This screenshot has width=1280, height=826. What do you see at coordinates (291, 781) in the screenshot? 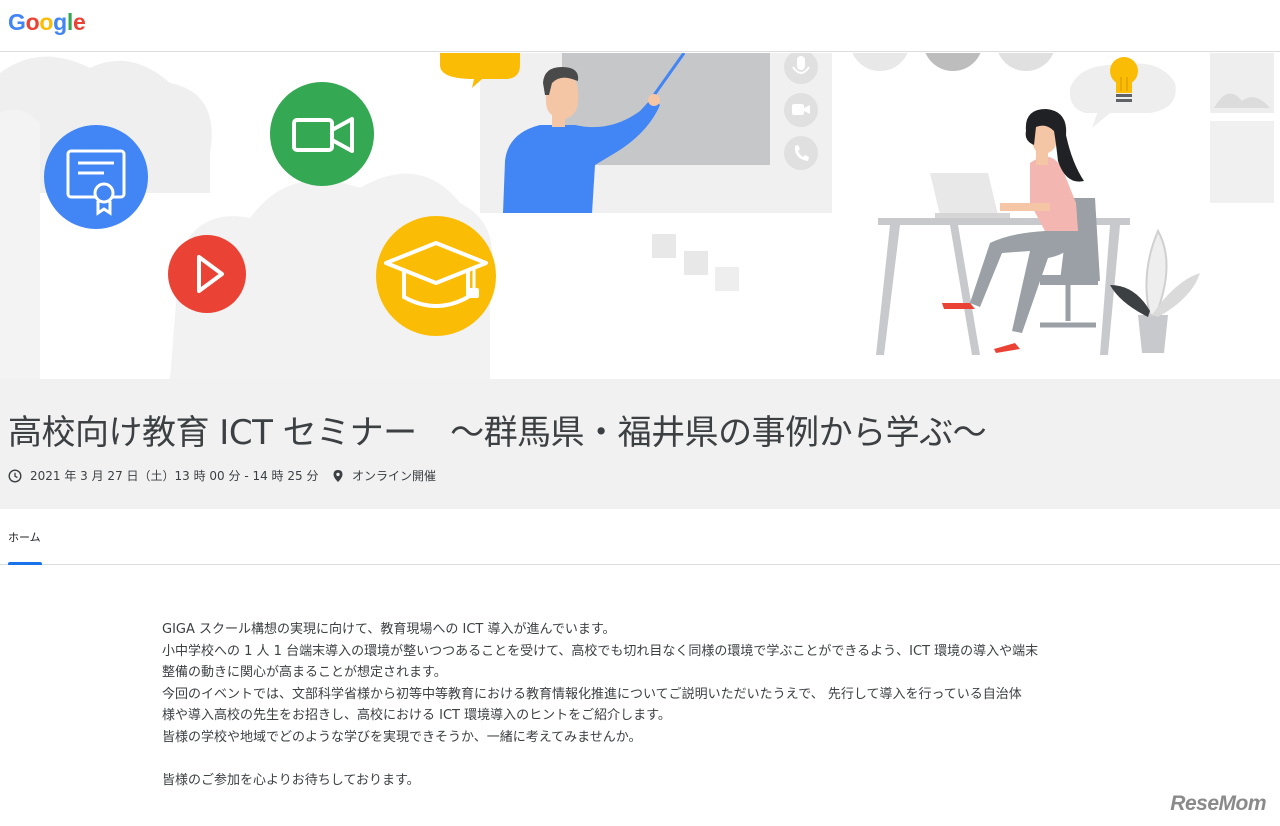
I see `closing-line: 皆様のご参加を心よりお待ちしております。` at bounding box center [291, 781].